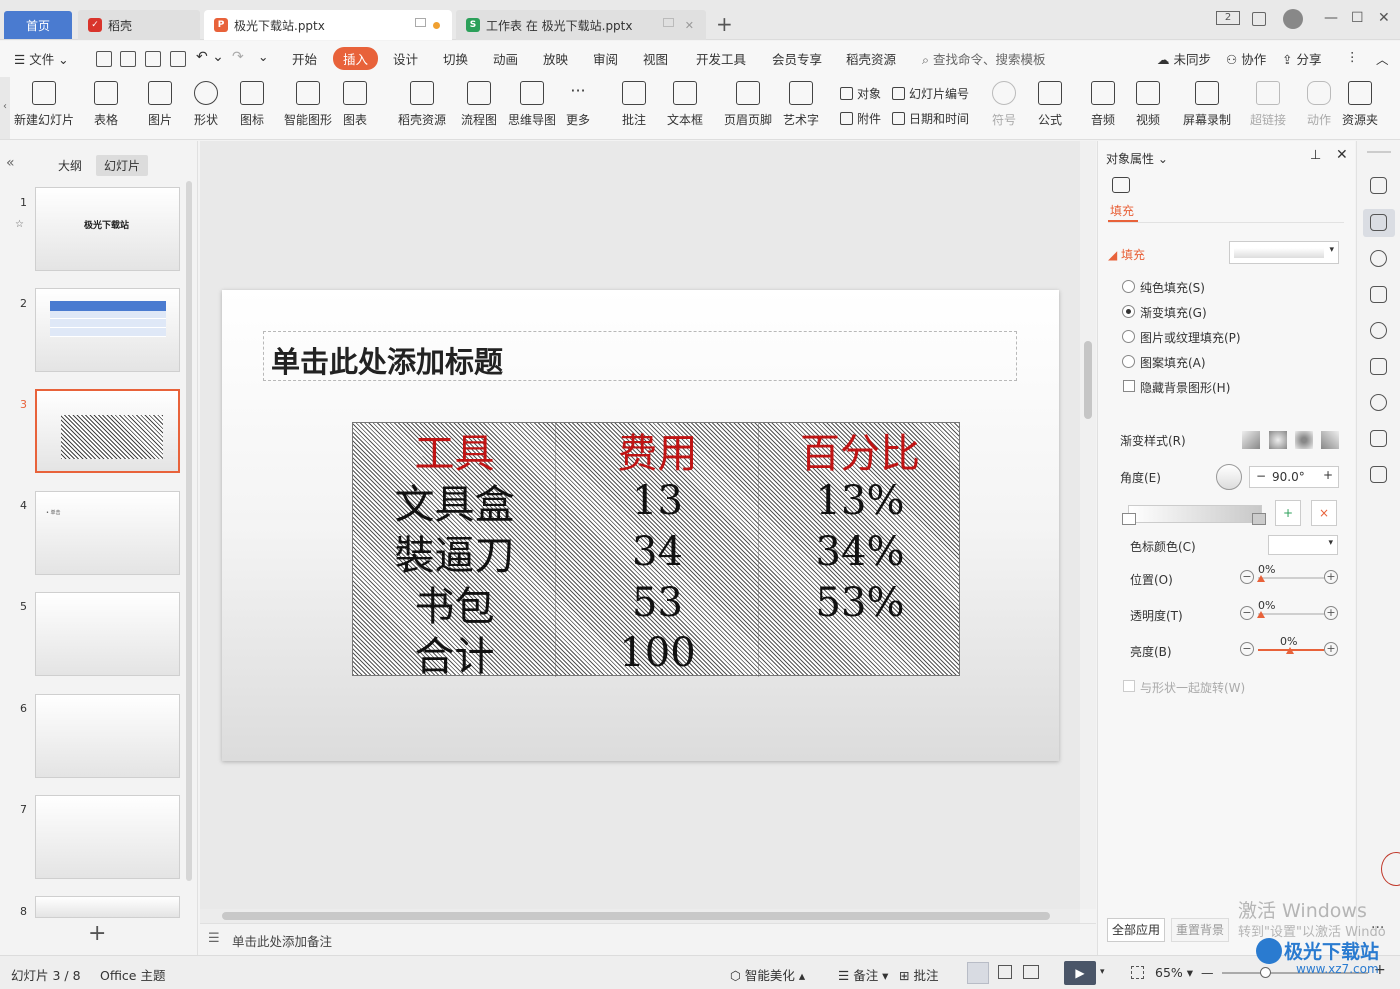 This screenshot has height=989, width=1400. I want to click on audio-button: 音频, so click(1103, 104).